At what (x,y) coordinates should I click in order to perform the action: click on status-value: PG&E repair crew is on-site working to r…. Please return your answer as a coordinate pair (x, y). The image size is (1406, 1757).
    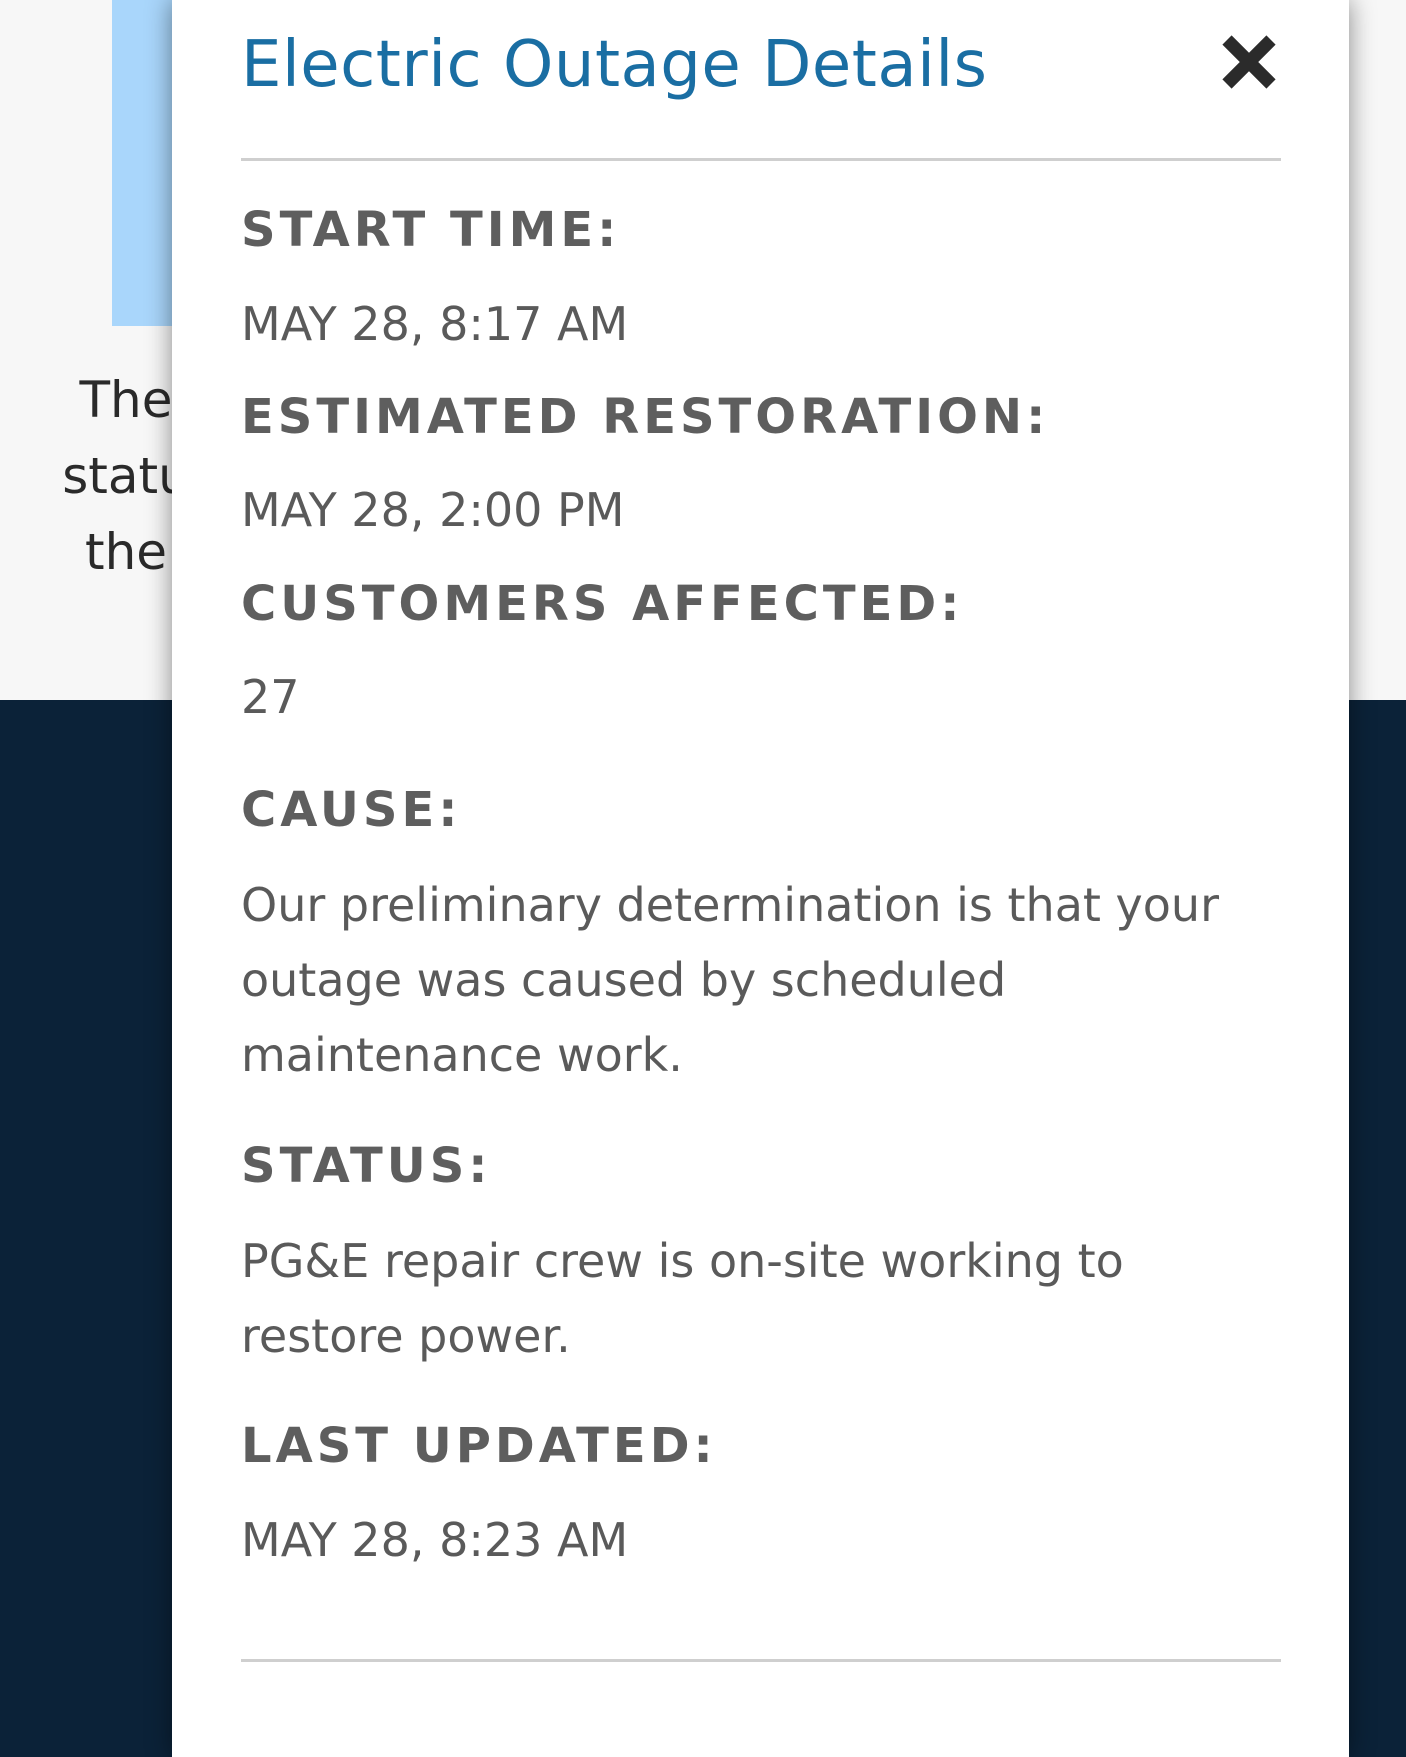
    Looking at the image, I should click on (682, 1298).